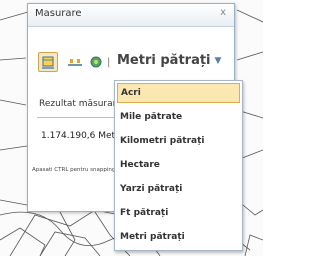 Image resolution: width=320 pixels, height=256 pixels. I want to click on distance-measure-button, so click(75, 62).